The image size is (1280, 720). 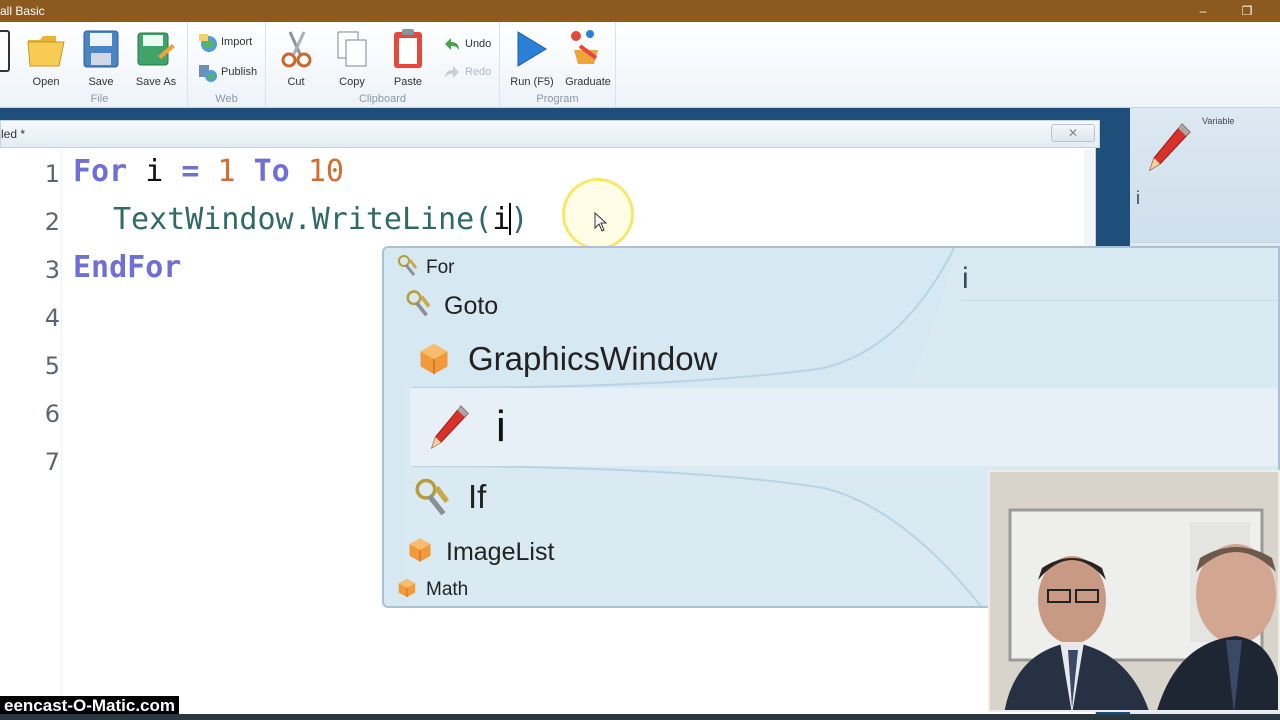 I want to click on save-as-label: Save As, so click(x=156, y=82).